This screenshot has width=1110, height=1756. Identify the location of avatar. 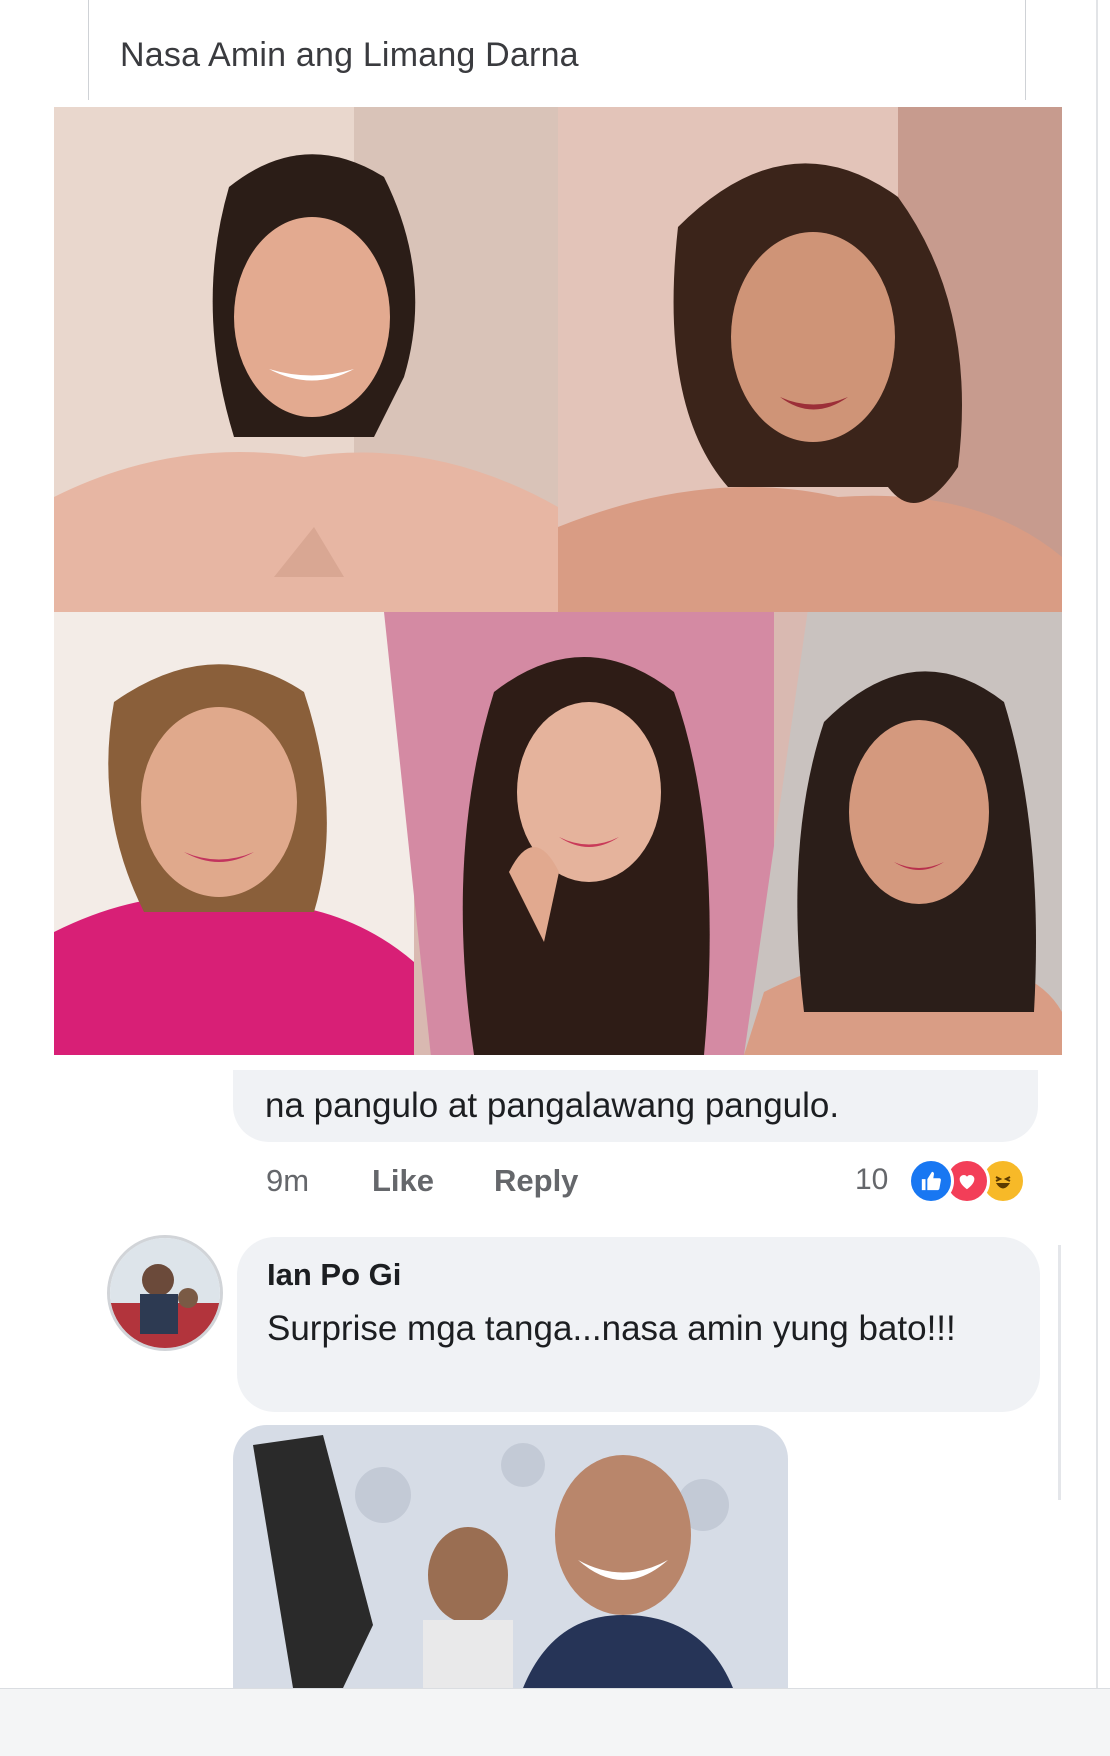
(165, 1293).